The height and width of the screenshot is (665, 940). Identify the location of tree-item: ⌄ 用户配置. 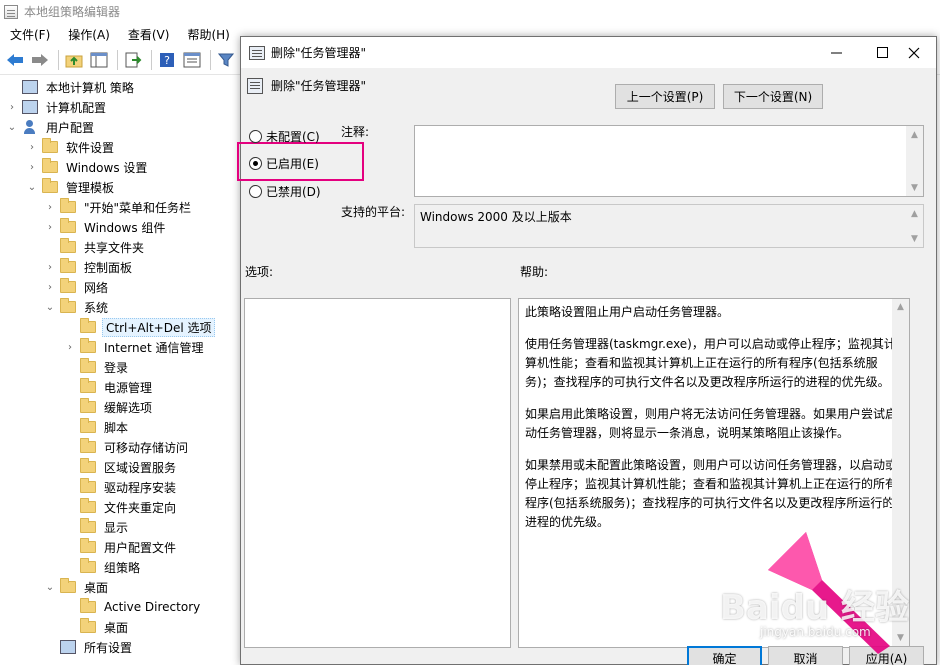
(51, 127).